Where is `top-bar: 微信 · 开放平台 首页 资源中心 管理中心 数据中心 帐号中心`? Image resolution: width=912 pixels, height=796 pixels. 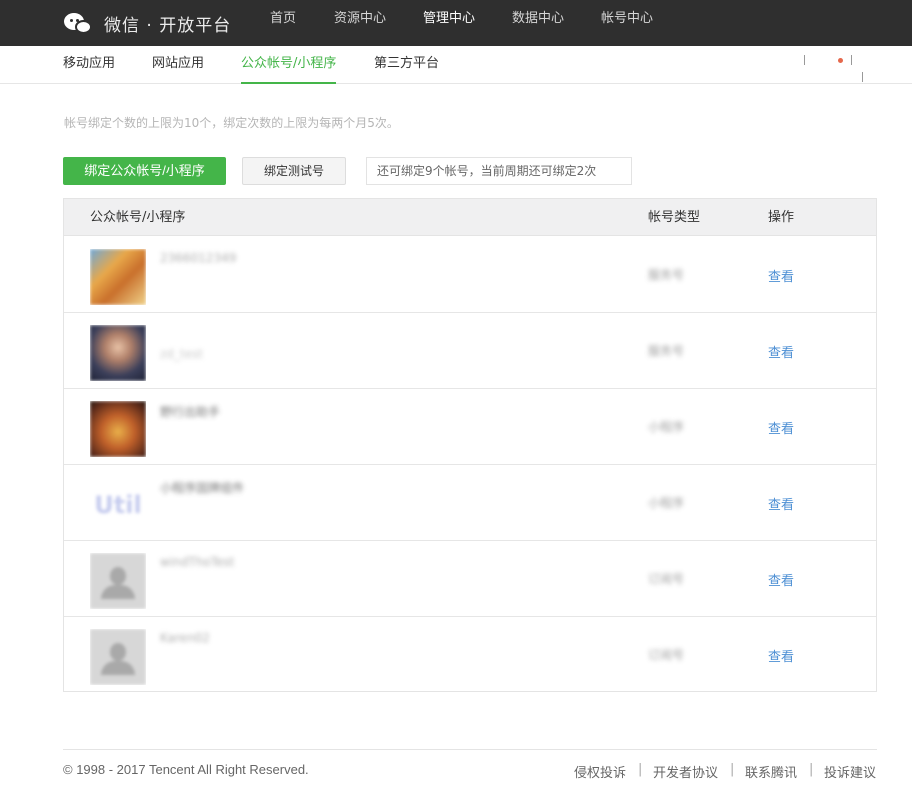
top-bar: 微信 · 开放平台 首页 资源中心 管理中心 数据中心 帐号中心 is located at coordinates (456, 23).